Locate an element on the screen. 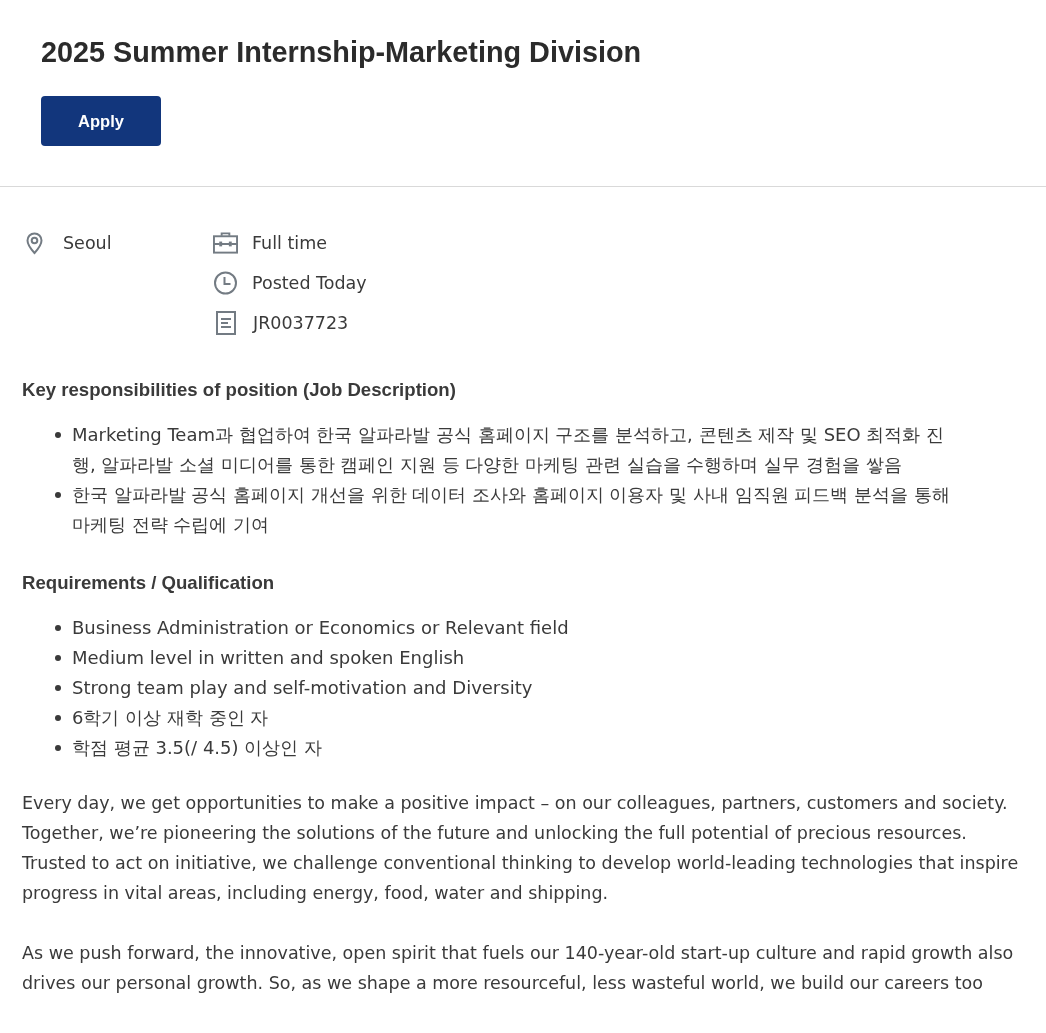  location-text: Seoul is located at coordinates (87, 243).